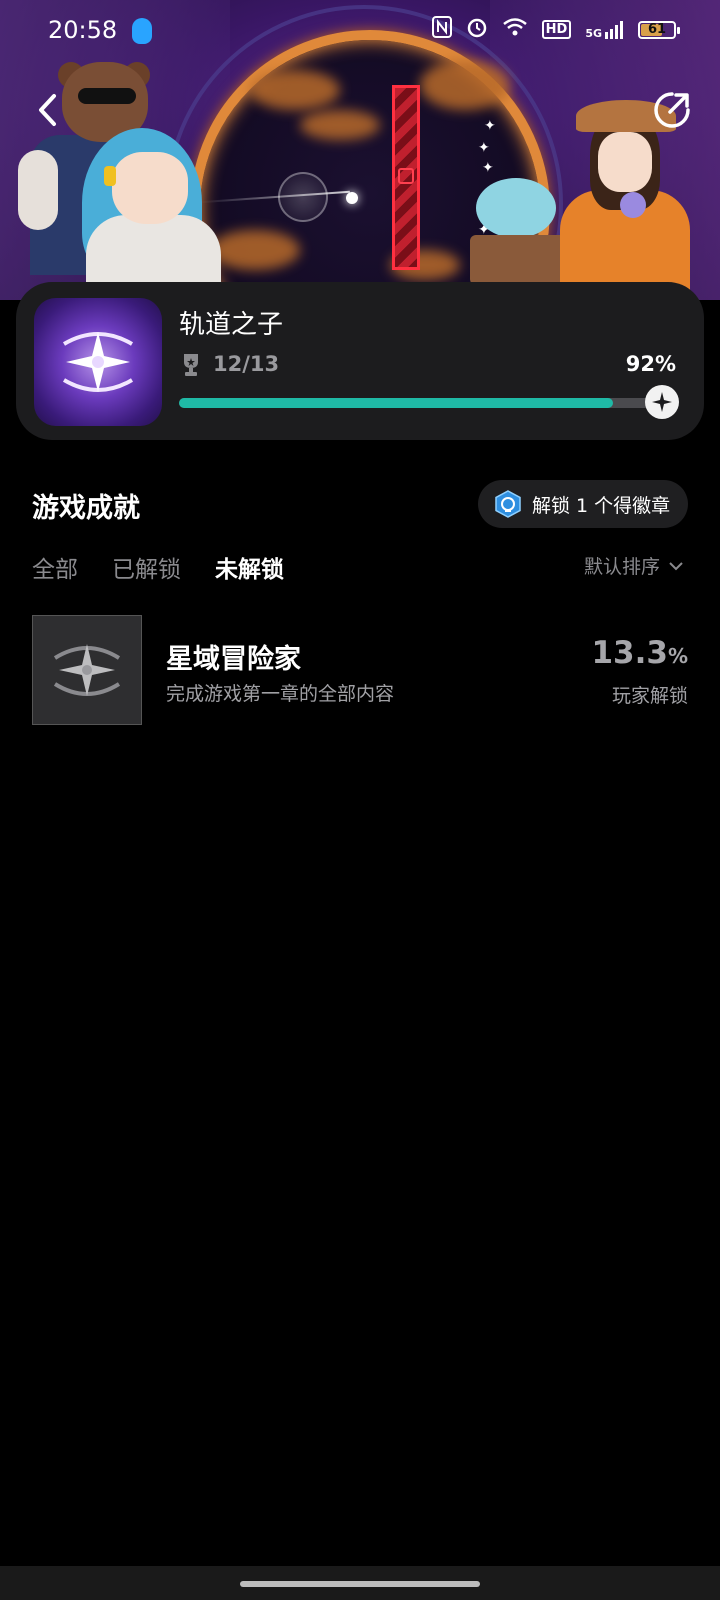 The width and height of the screenshot is (720, 1600). I want to click on filter-tabs: 全部 已解锁 未解锁, so click(158, 567).